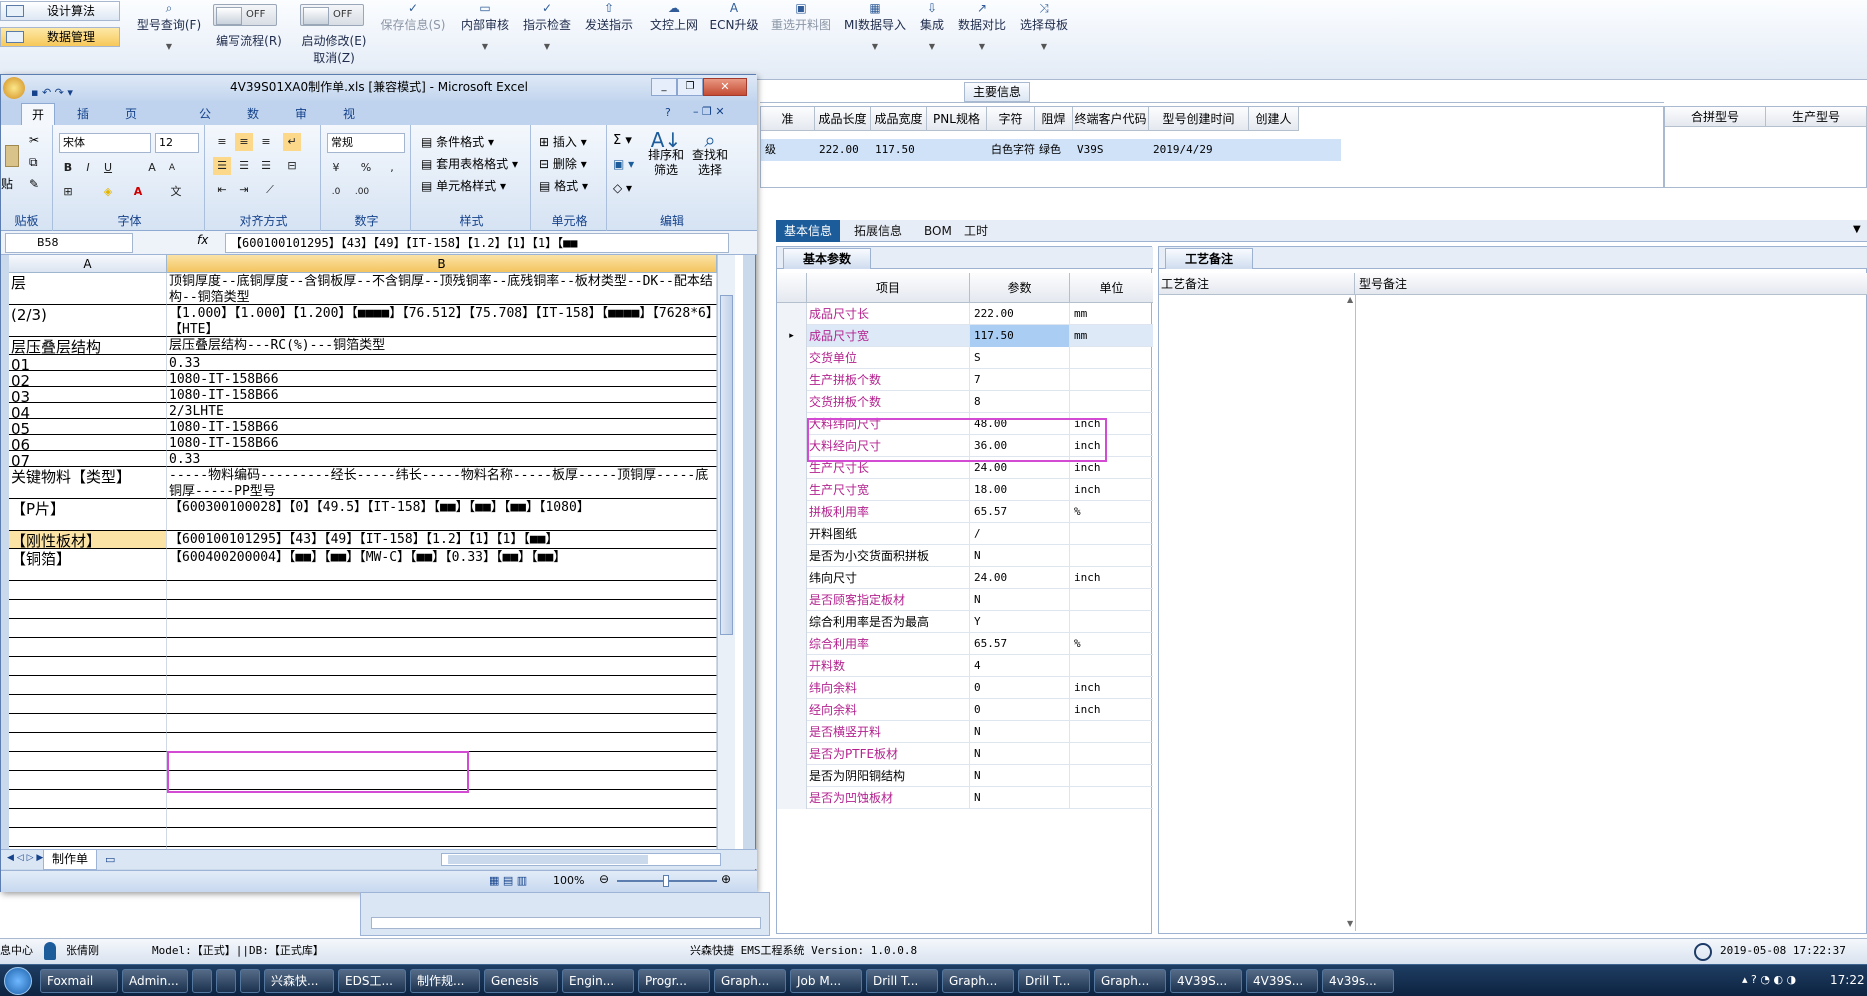 The image size is (1867, 996). What do you see at coordinates (202, 981) in the screenshot?
I see `taskbar-item` at bounding box center [202, 981].